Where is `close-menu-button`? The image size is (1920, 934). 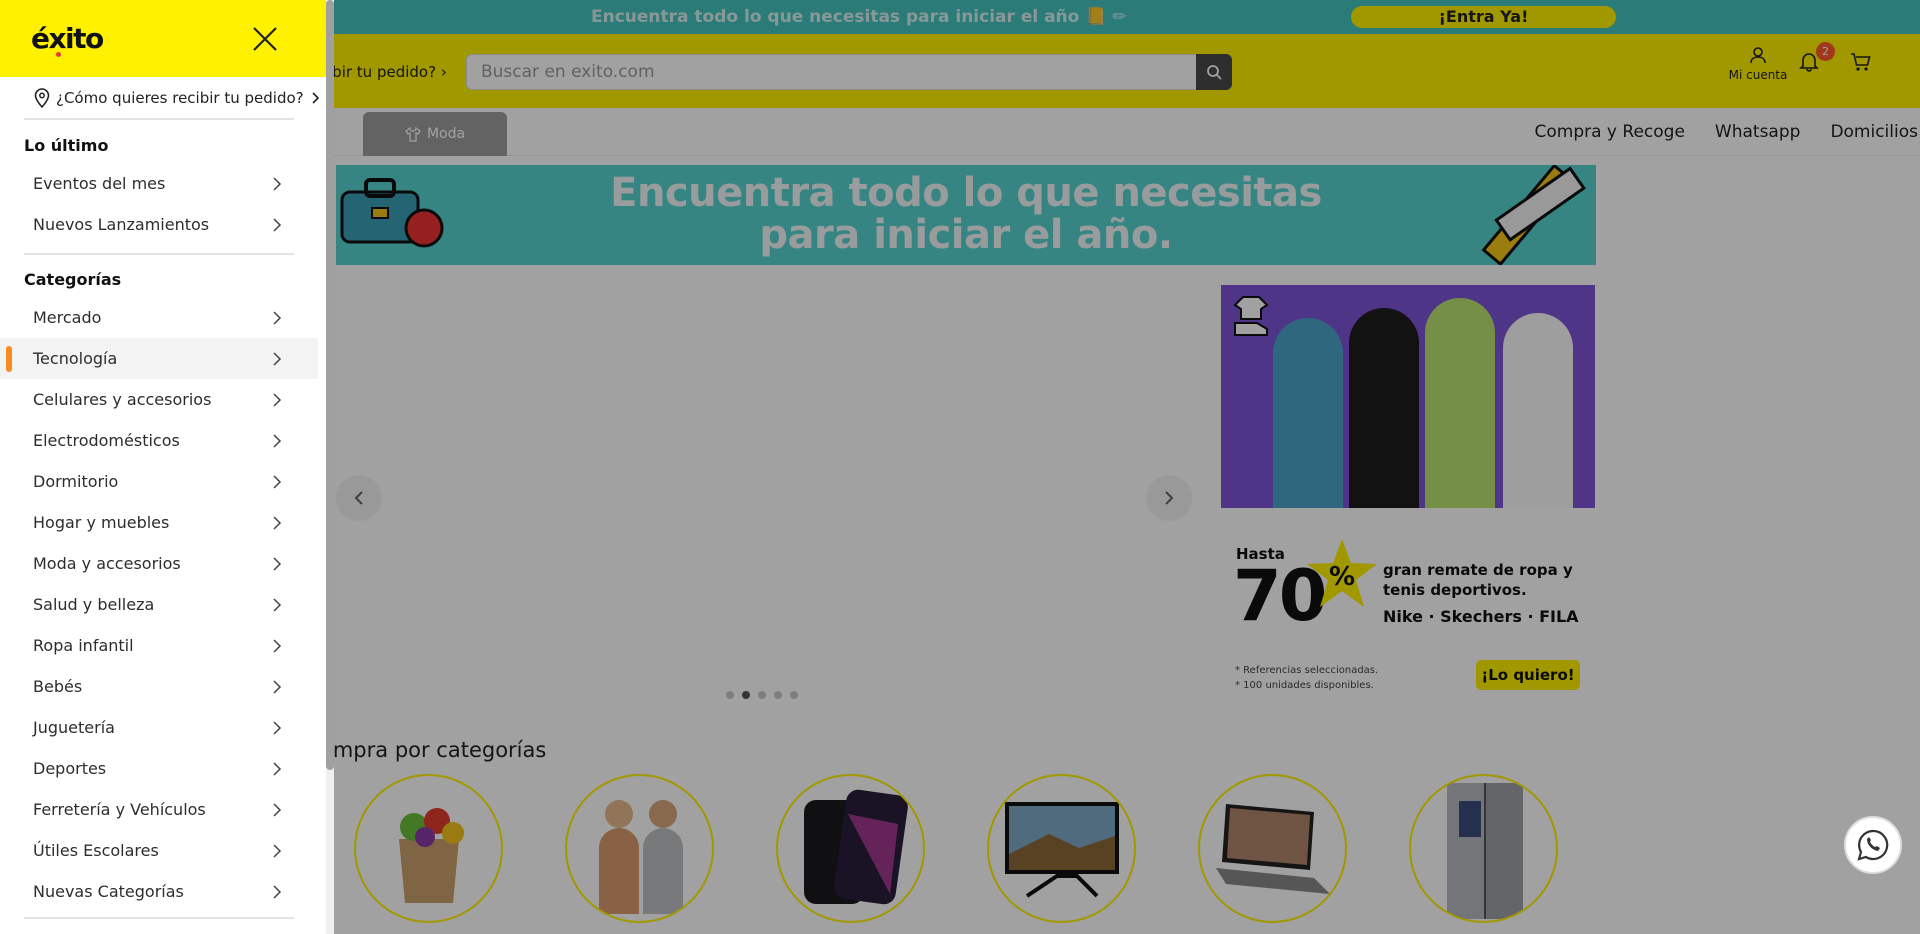
close-menu-button is located at coordinates (265, 39).